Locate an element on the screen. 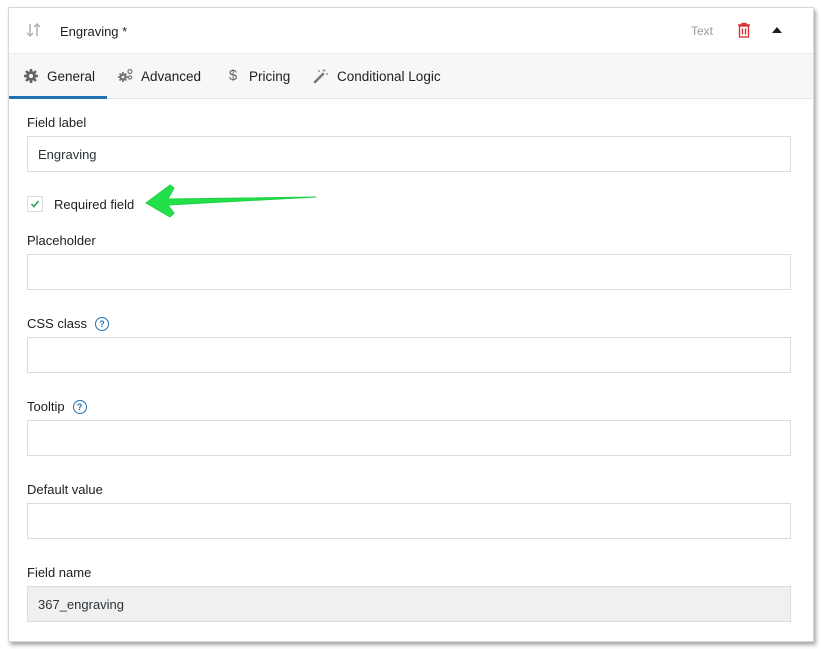  annotation-arrow-icon is located at coordinates (231, 201).